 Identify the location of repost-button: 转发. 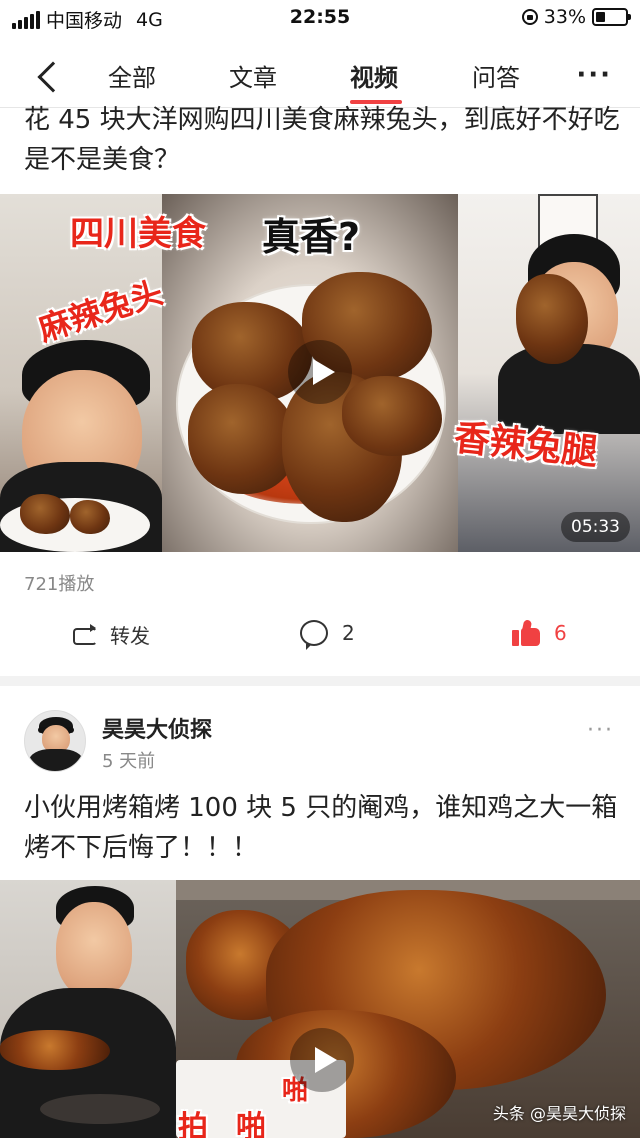
(111, 634).